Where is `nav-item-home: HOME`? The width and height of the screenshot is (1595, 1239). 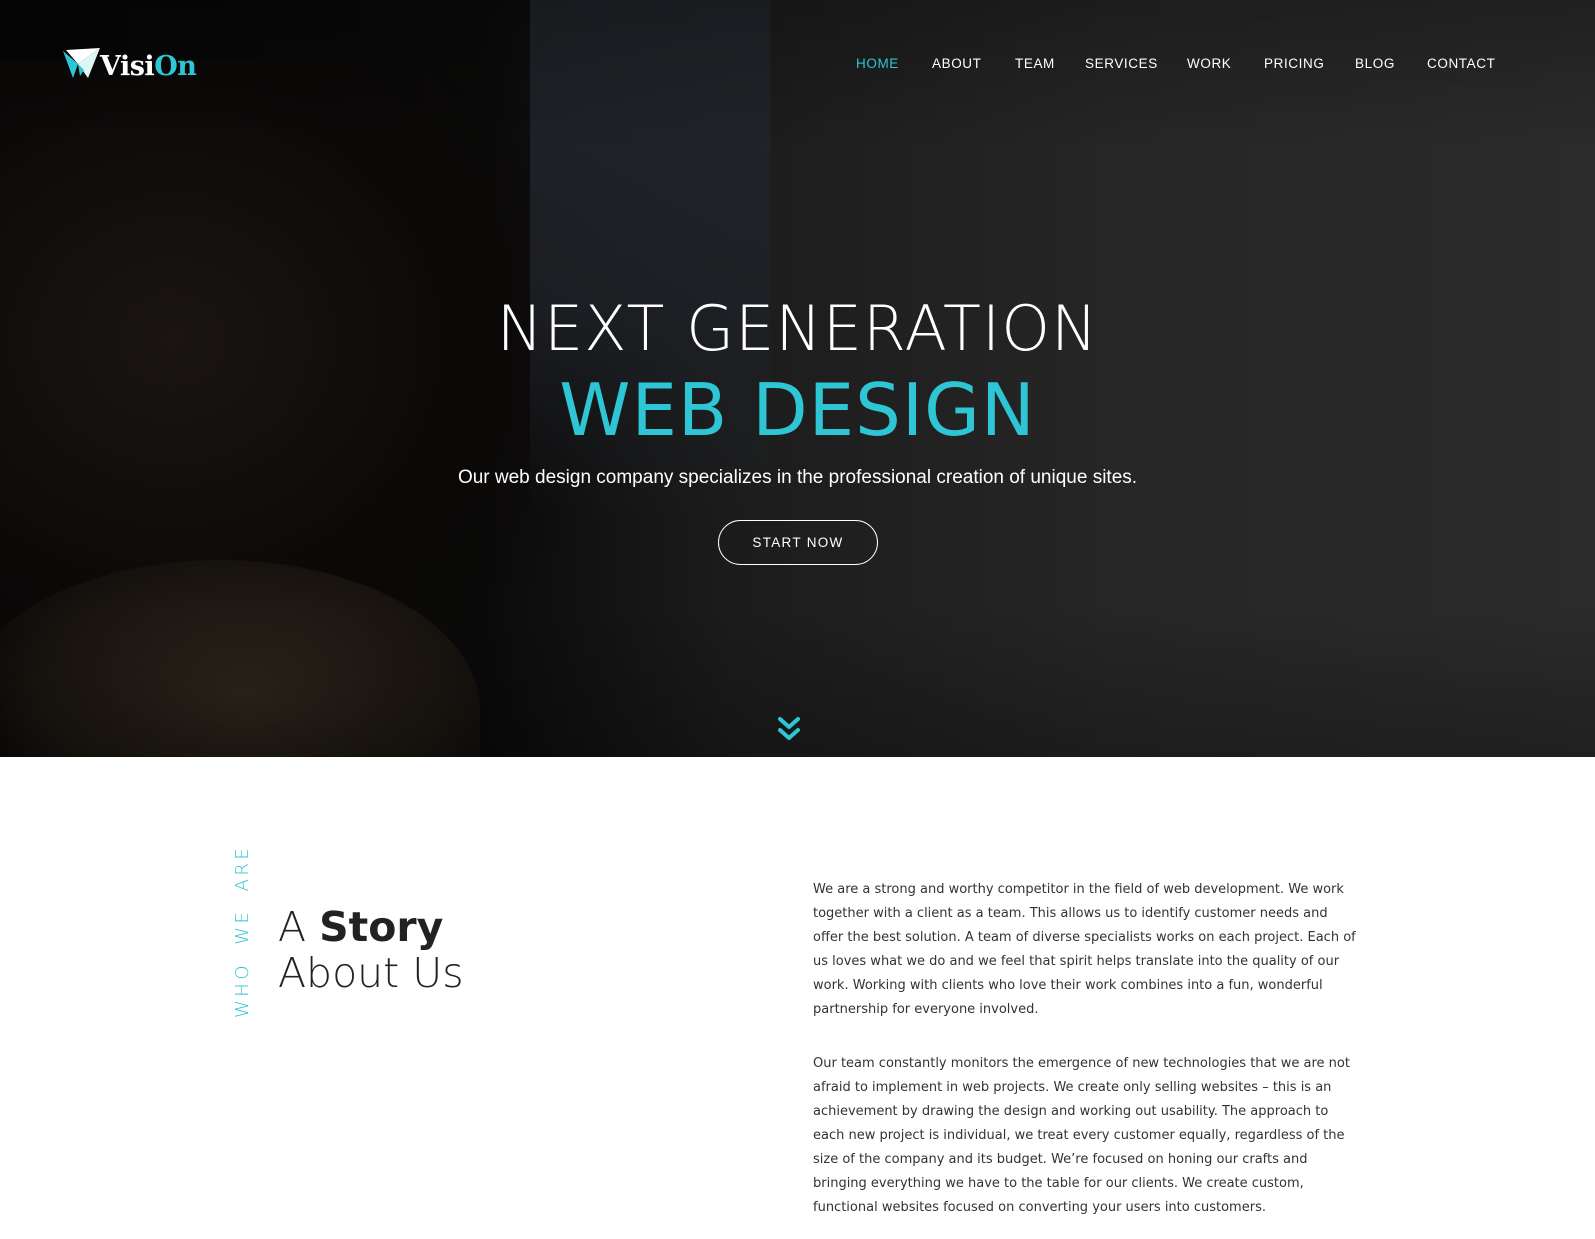
nav-item-home: HOME is located at coordinates (877, 63).